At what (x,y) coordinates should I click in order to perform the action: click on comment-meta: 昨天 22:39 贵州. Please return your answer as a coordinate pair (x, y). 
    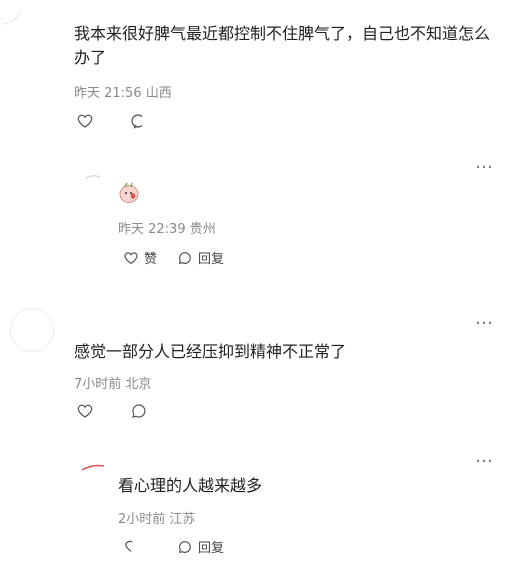
    Looking at the image, I should click on (167, 229).